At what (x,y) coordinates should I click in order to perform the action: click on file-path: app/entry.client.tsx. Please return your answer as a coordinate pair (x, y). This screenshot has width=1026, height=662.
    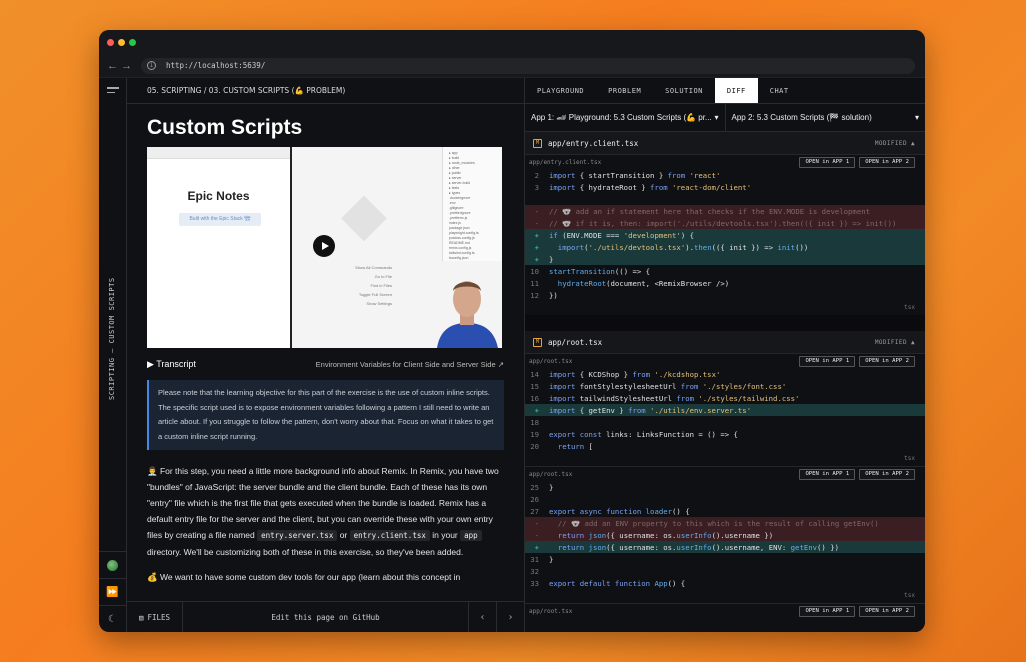
    Looking at the image, I should click on (565, 162).